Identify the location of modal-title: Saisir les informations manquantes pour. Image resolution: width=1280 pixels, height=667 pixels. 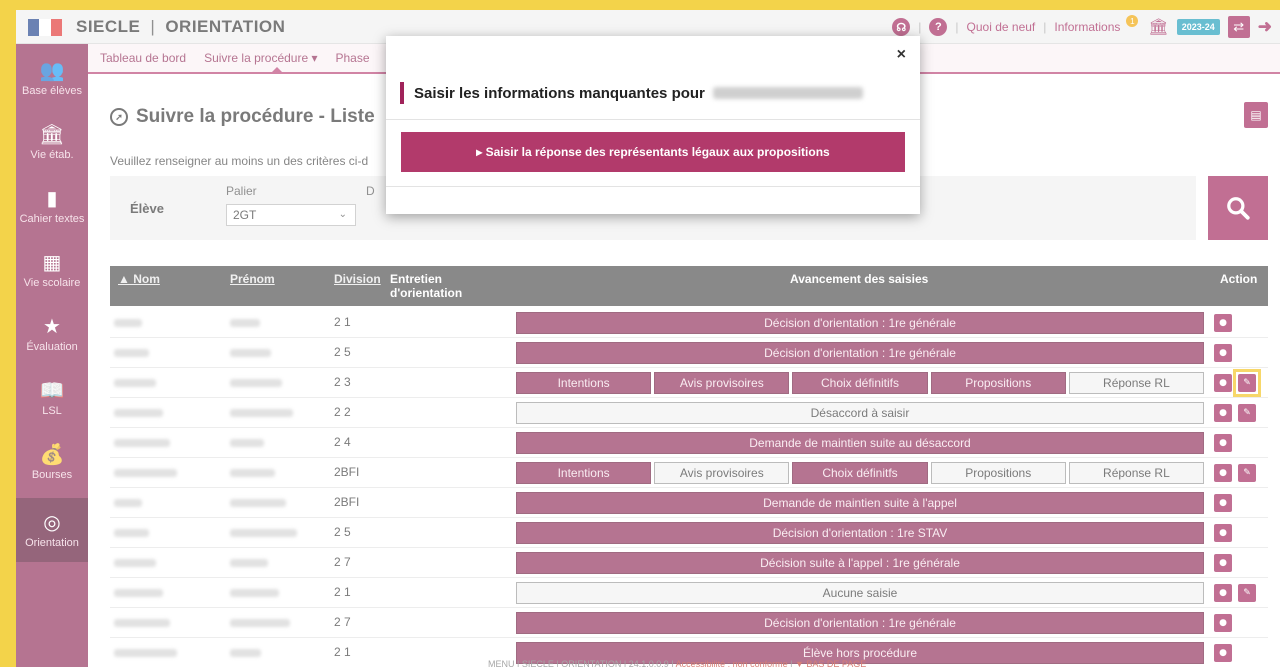
(631, 93).